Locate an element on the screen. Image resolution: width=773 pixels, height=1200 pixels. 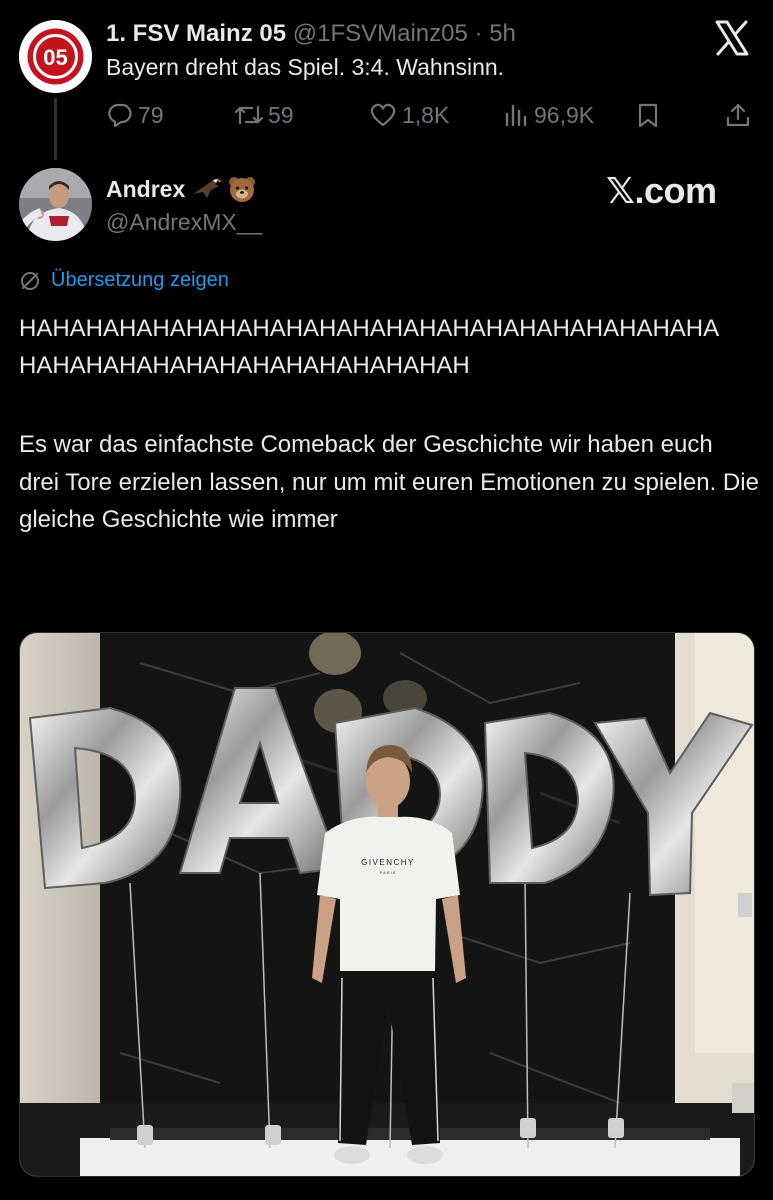
x-com-watermark: 𝕏.com is located at coordinates (661, 190).